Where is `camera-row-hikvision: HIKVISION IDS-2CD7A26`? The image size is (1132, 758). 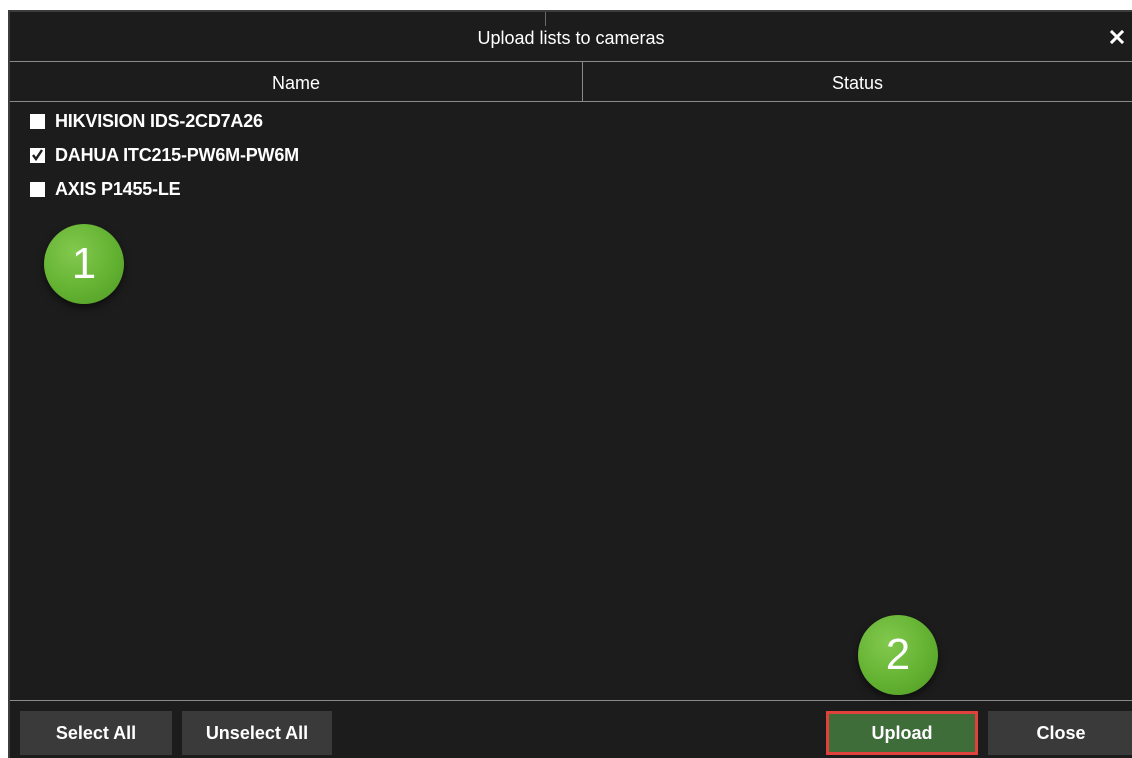
camera-row-hikvision: HIKVISION IDS-2CD7A26 is located at coordinates (146, 121).